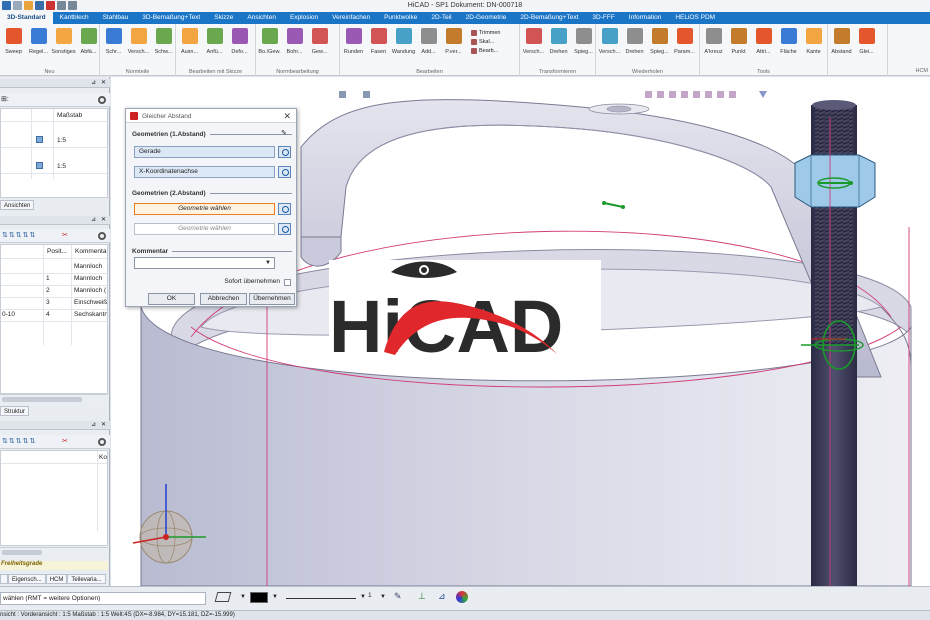 This screenshot has width=930, height=620. I want to click on hcm-tool-icons: ⇅⇅⇅⇅⇅, so click(19, 441).